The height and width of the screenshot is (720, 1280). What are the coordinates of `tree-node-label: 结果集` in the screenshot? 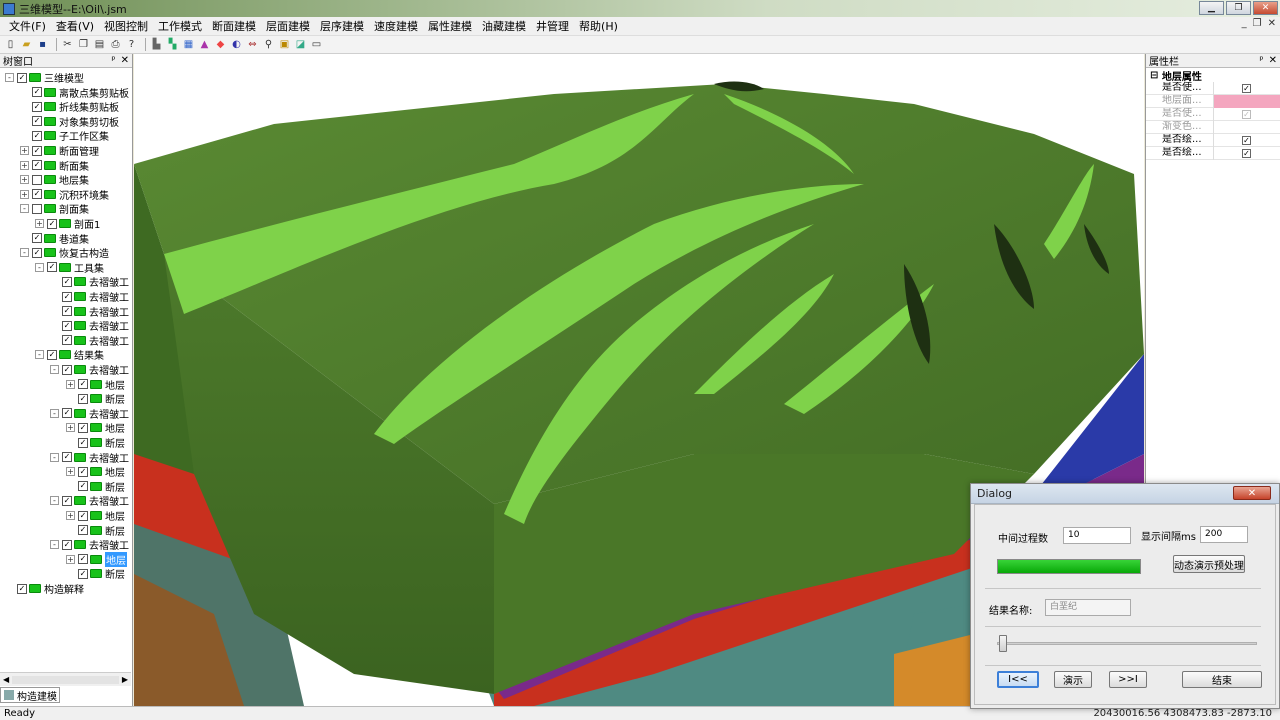 It's located at (89, 354).